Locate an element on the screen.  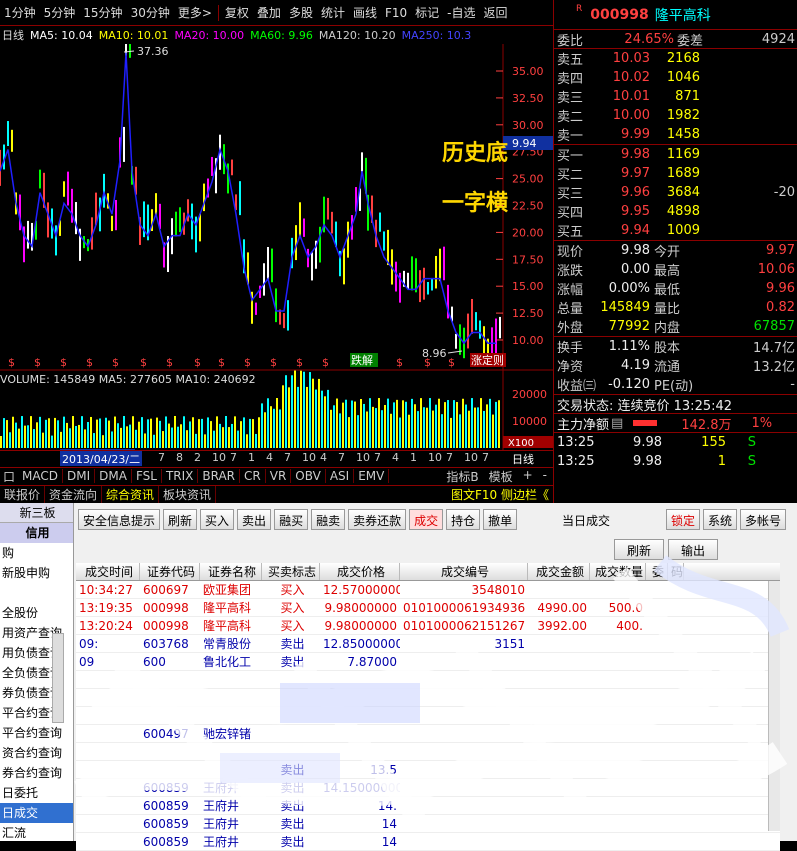
indicator-macd: MACD is located at coordinates (40, 476).